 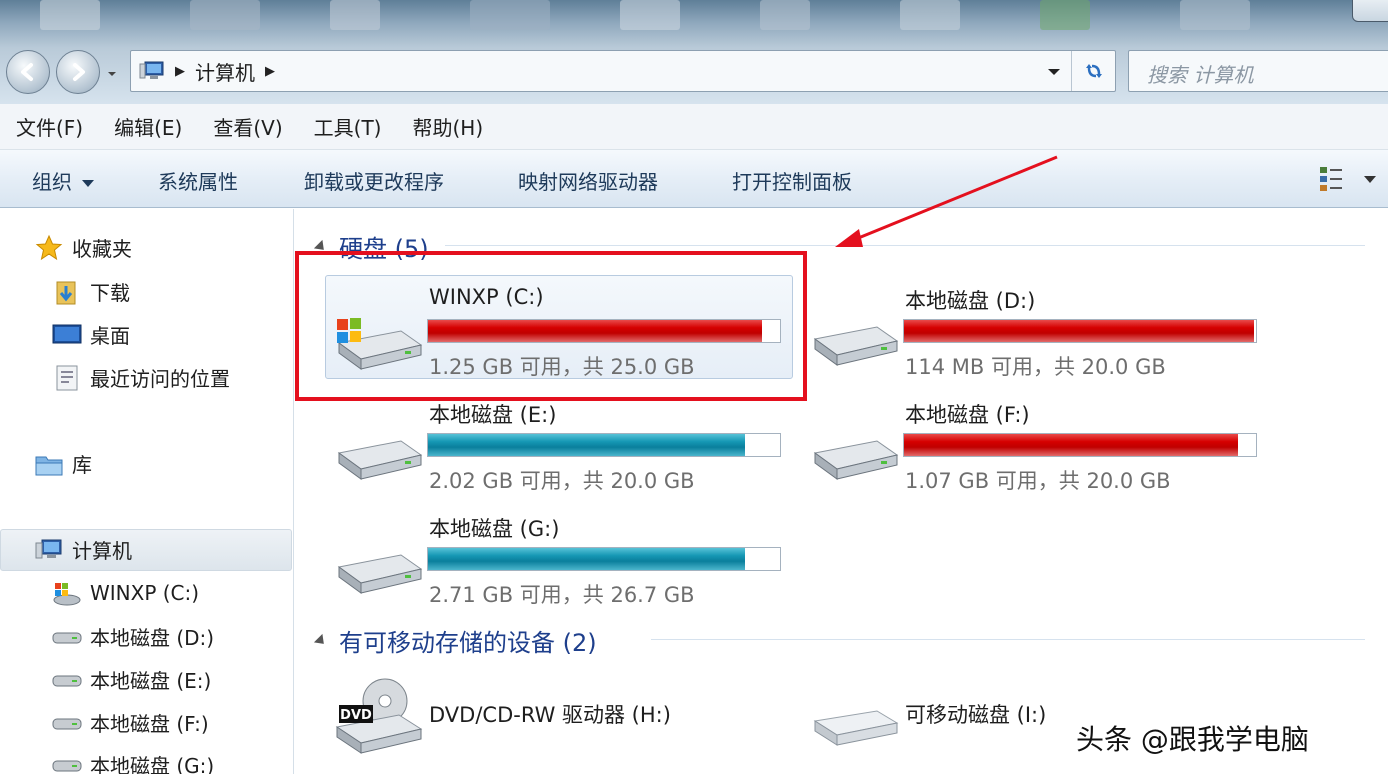 What do you see at coordinates (970, 301) in the screenshot?
I see `drive-d-name: 本地磁盘 (D:)` at bounding box center [970, 301].